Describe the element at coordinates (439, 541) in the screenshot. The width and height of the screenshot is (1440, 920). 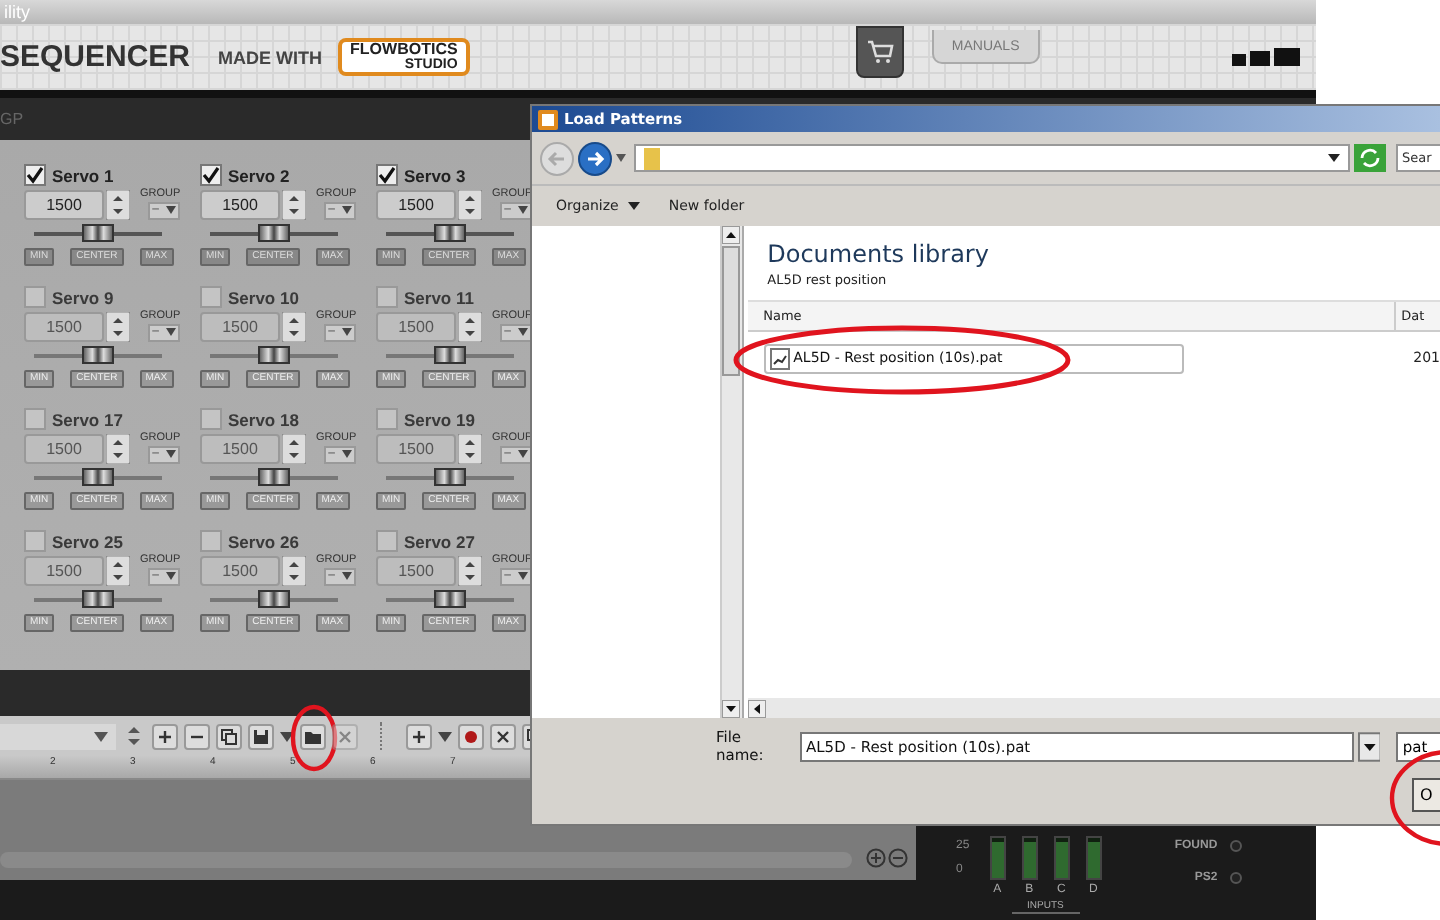
I see `servo-label: Servo 27` at that location.